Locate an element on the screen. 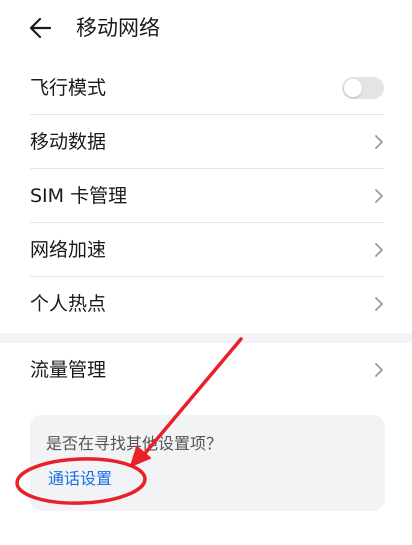 This screenshot has height=545, width=412. mobile-data-label: 移动数据 is located at coordinates (68, 142).